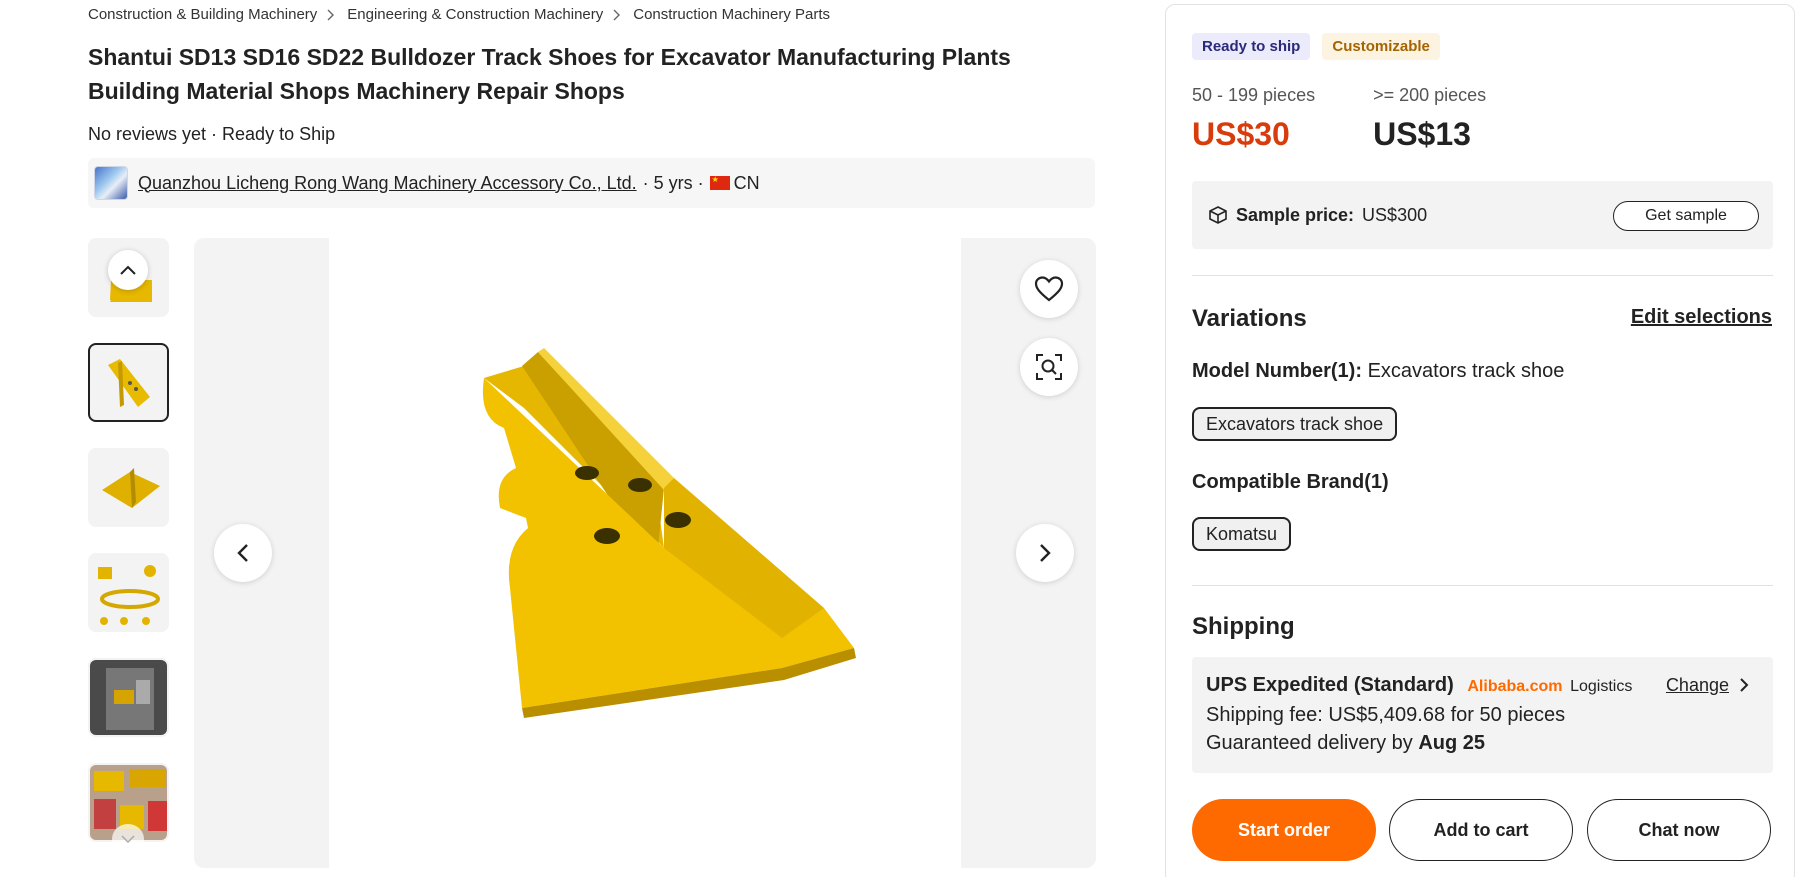  I want to click on delivery-row: Guaranteed delivery by Aug 25, so click(1482, 743).